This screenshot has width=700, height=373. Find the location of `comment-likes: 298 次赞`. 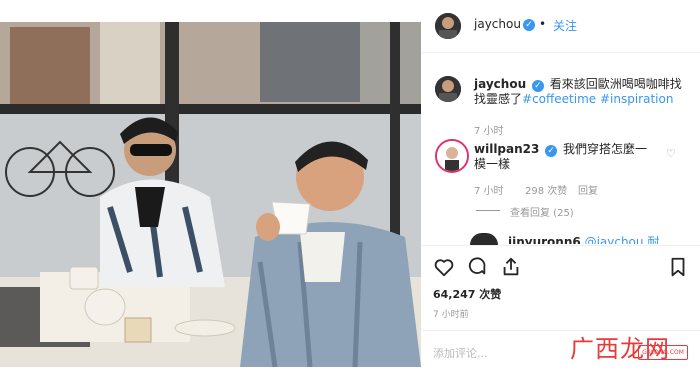

comment-likes: 298 次赞 is located at coordinates (546, 189).